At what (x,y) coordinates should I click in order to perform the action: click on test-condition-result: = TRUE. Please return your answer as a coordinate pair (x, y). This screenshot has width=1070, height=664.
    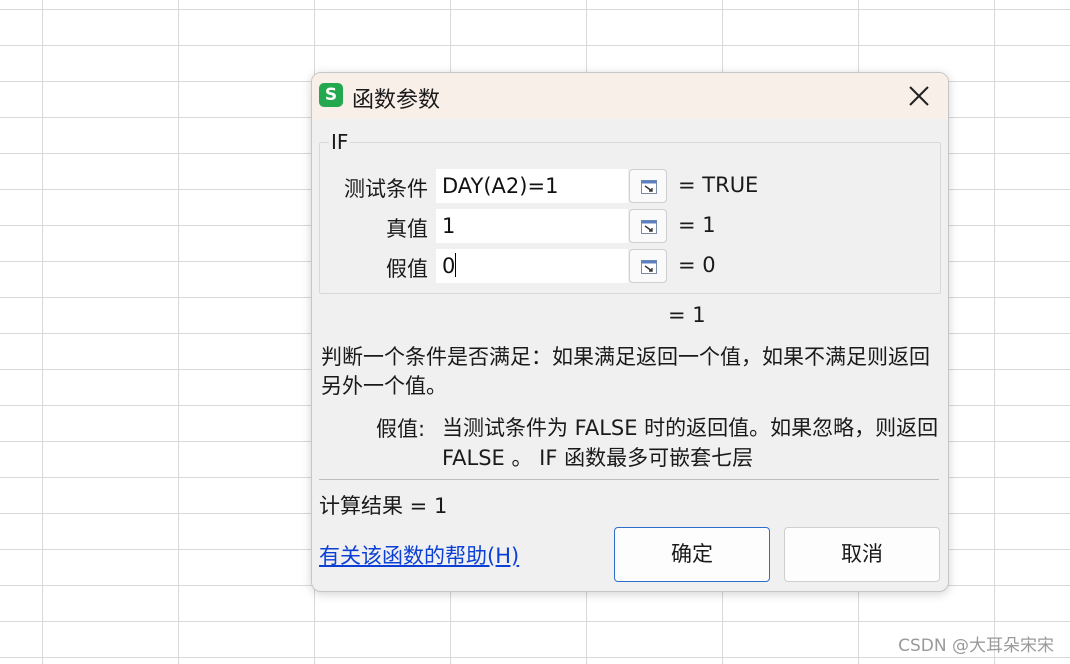
    Looking at the image, I should click on (718, 185).